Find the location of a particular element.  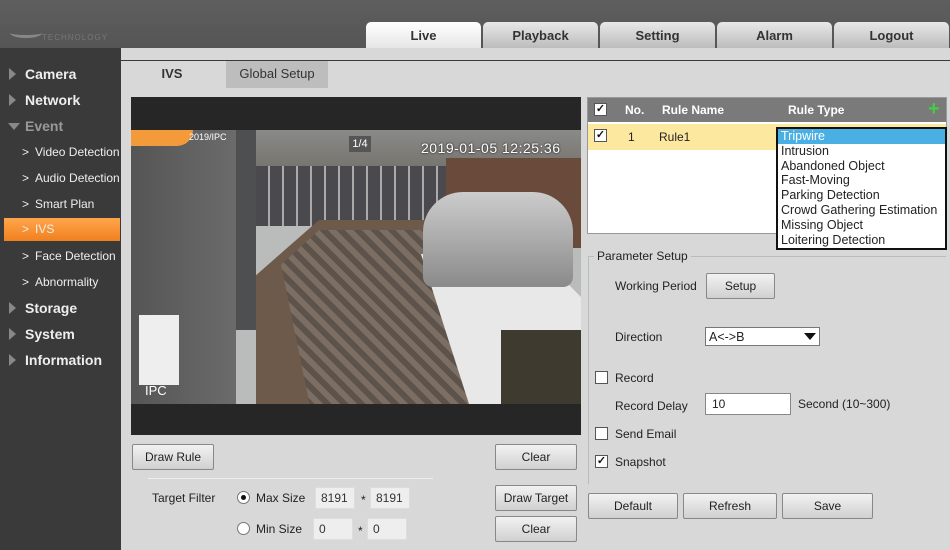

header-rule-type: Rule Type is located at coordinates (816, 110).